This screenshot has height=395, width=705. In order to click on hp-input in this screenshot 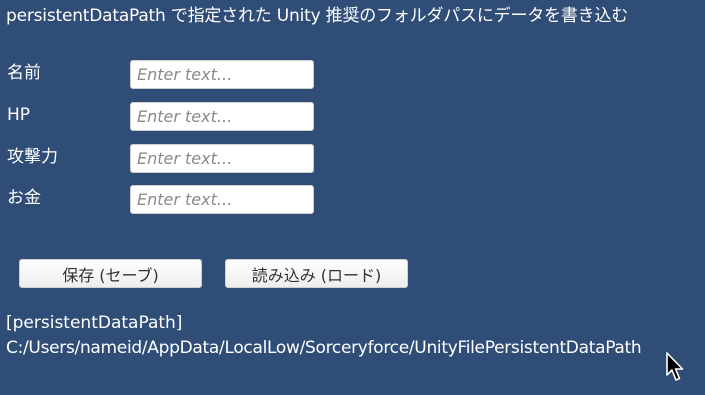, I will do `click(222, 116)`.